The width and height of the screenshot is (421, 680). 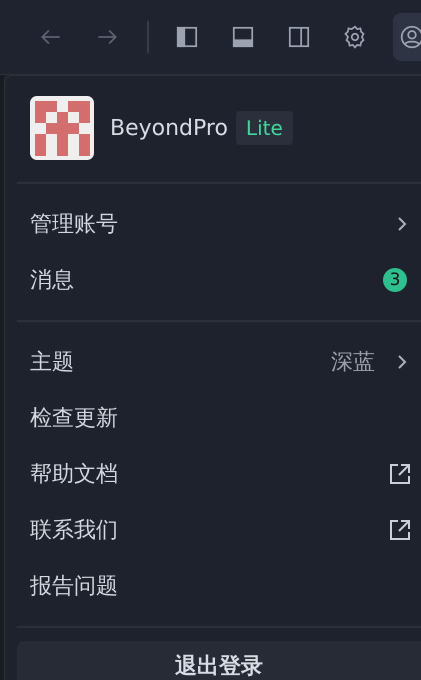 I want to click on user-icon, so click(x=410, y=37).